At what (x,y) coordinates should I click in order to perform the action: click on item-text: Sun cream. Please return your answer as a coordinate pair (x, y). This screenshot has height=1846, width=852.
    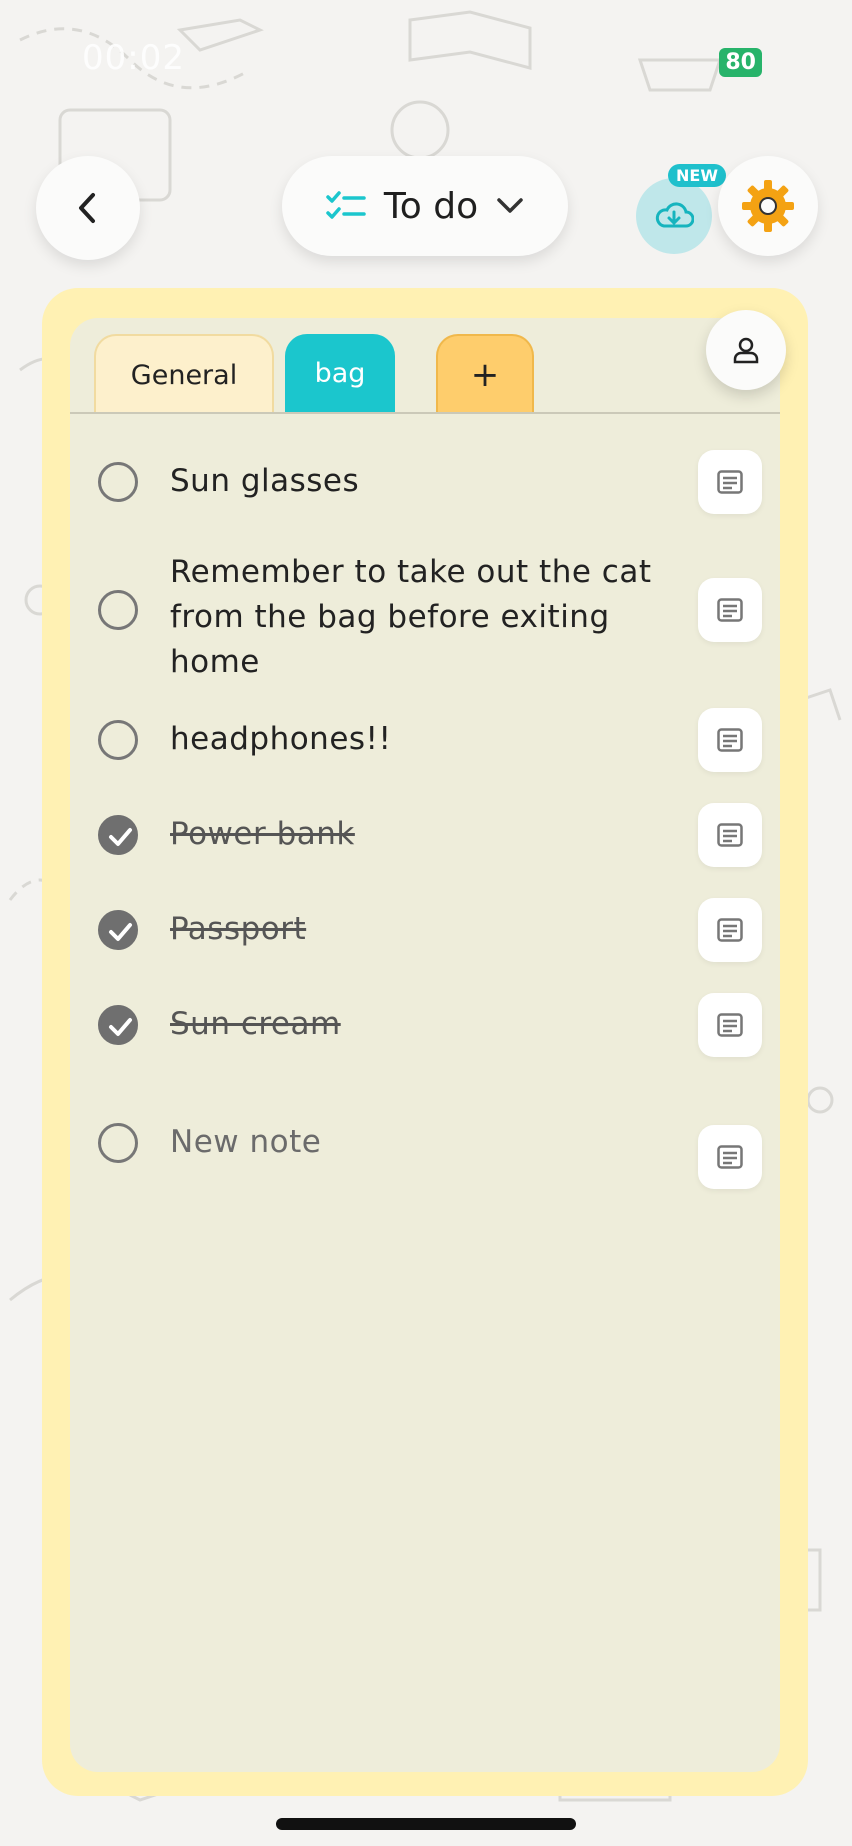
    Looking at the image, I should click on (255, 1024).